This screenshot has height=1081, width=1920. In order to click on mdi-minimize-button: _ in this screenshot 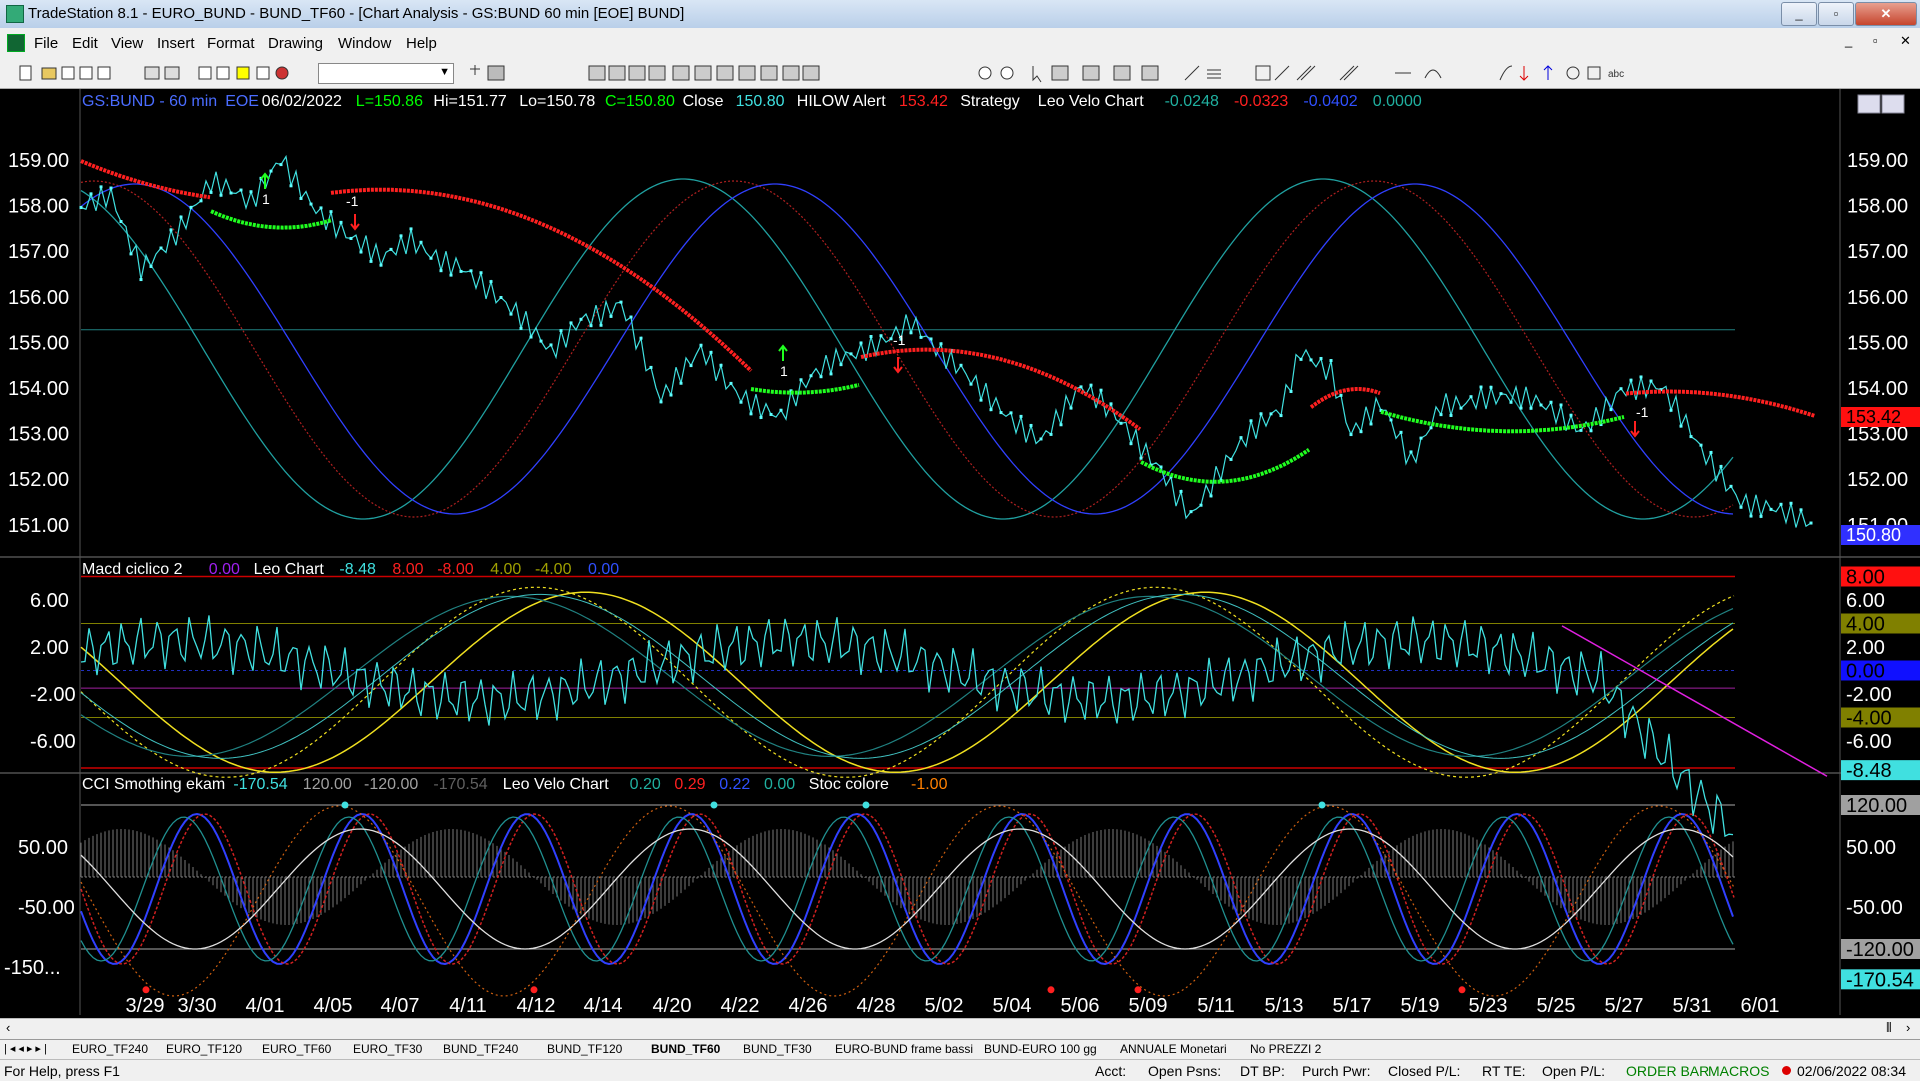, I will do `click(1848, 40)`.